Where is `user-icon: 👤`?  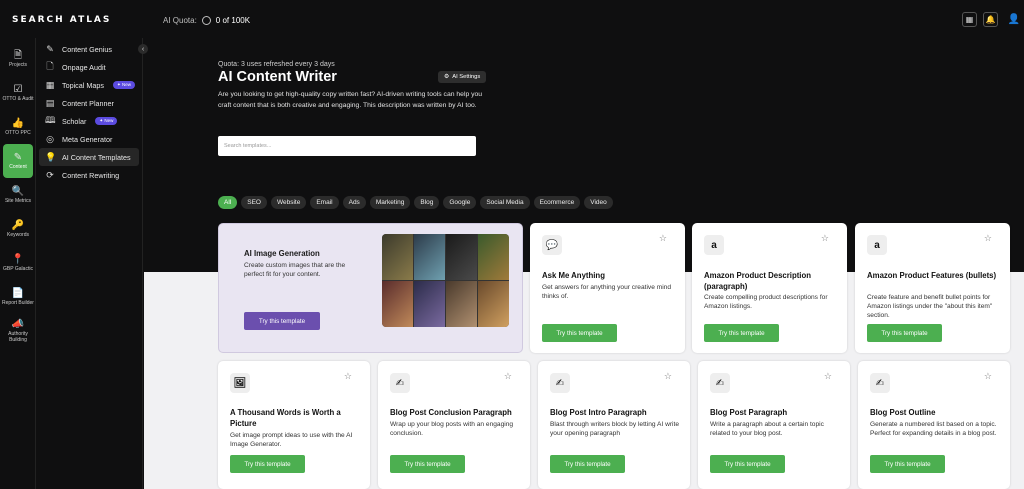 user-icon: 👤 is located at coordinates (1014, 19).